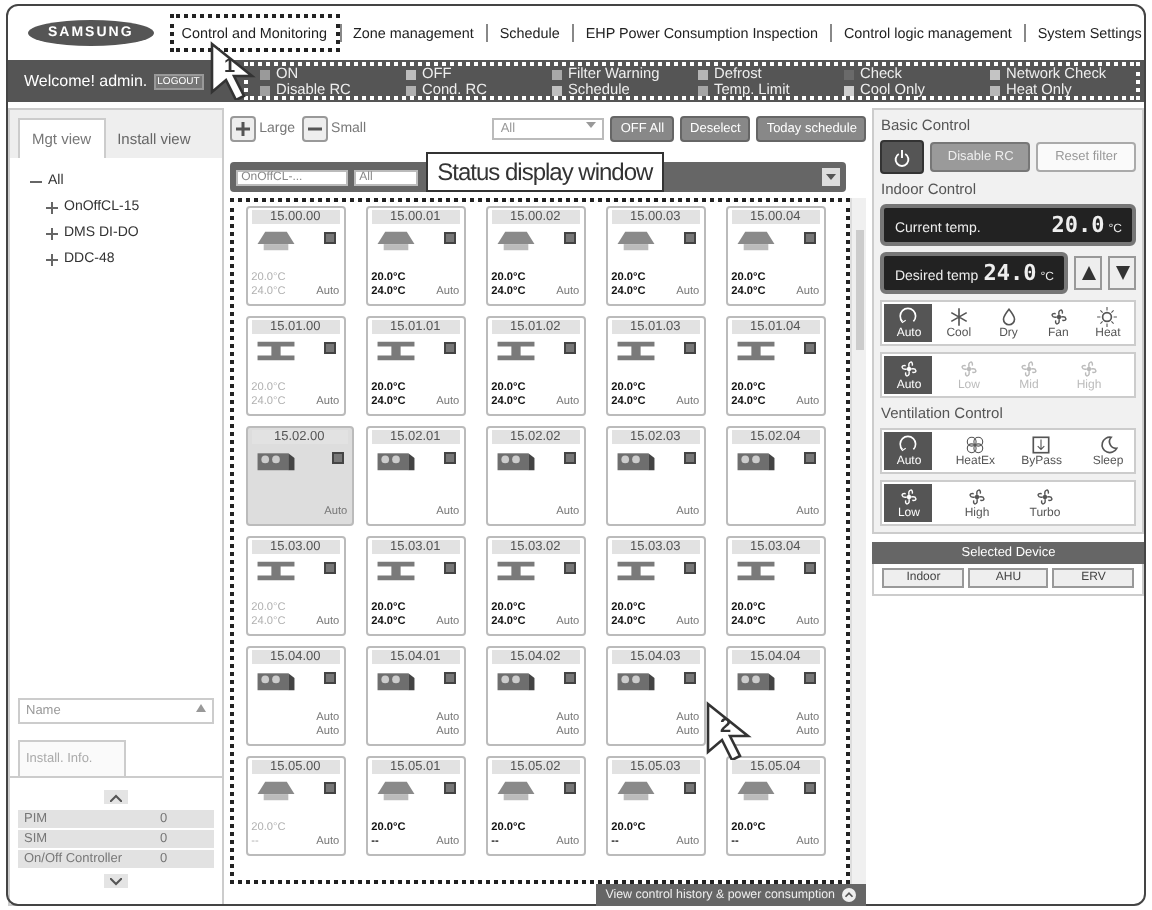  I want to click on droplet-icon, so click(1008, 317).